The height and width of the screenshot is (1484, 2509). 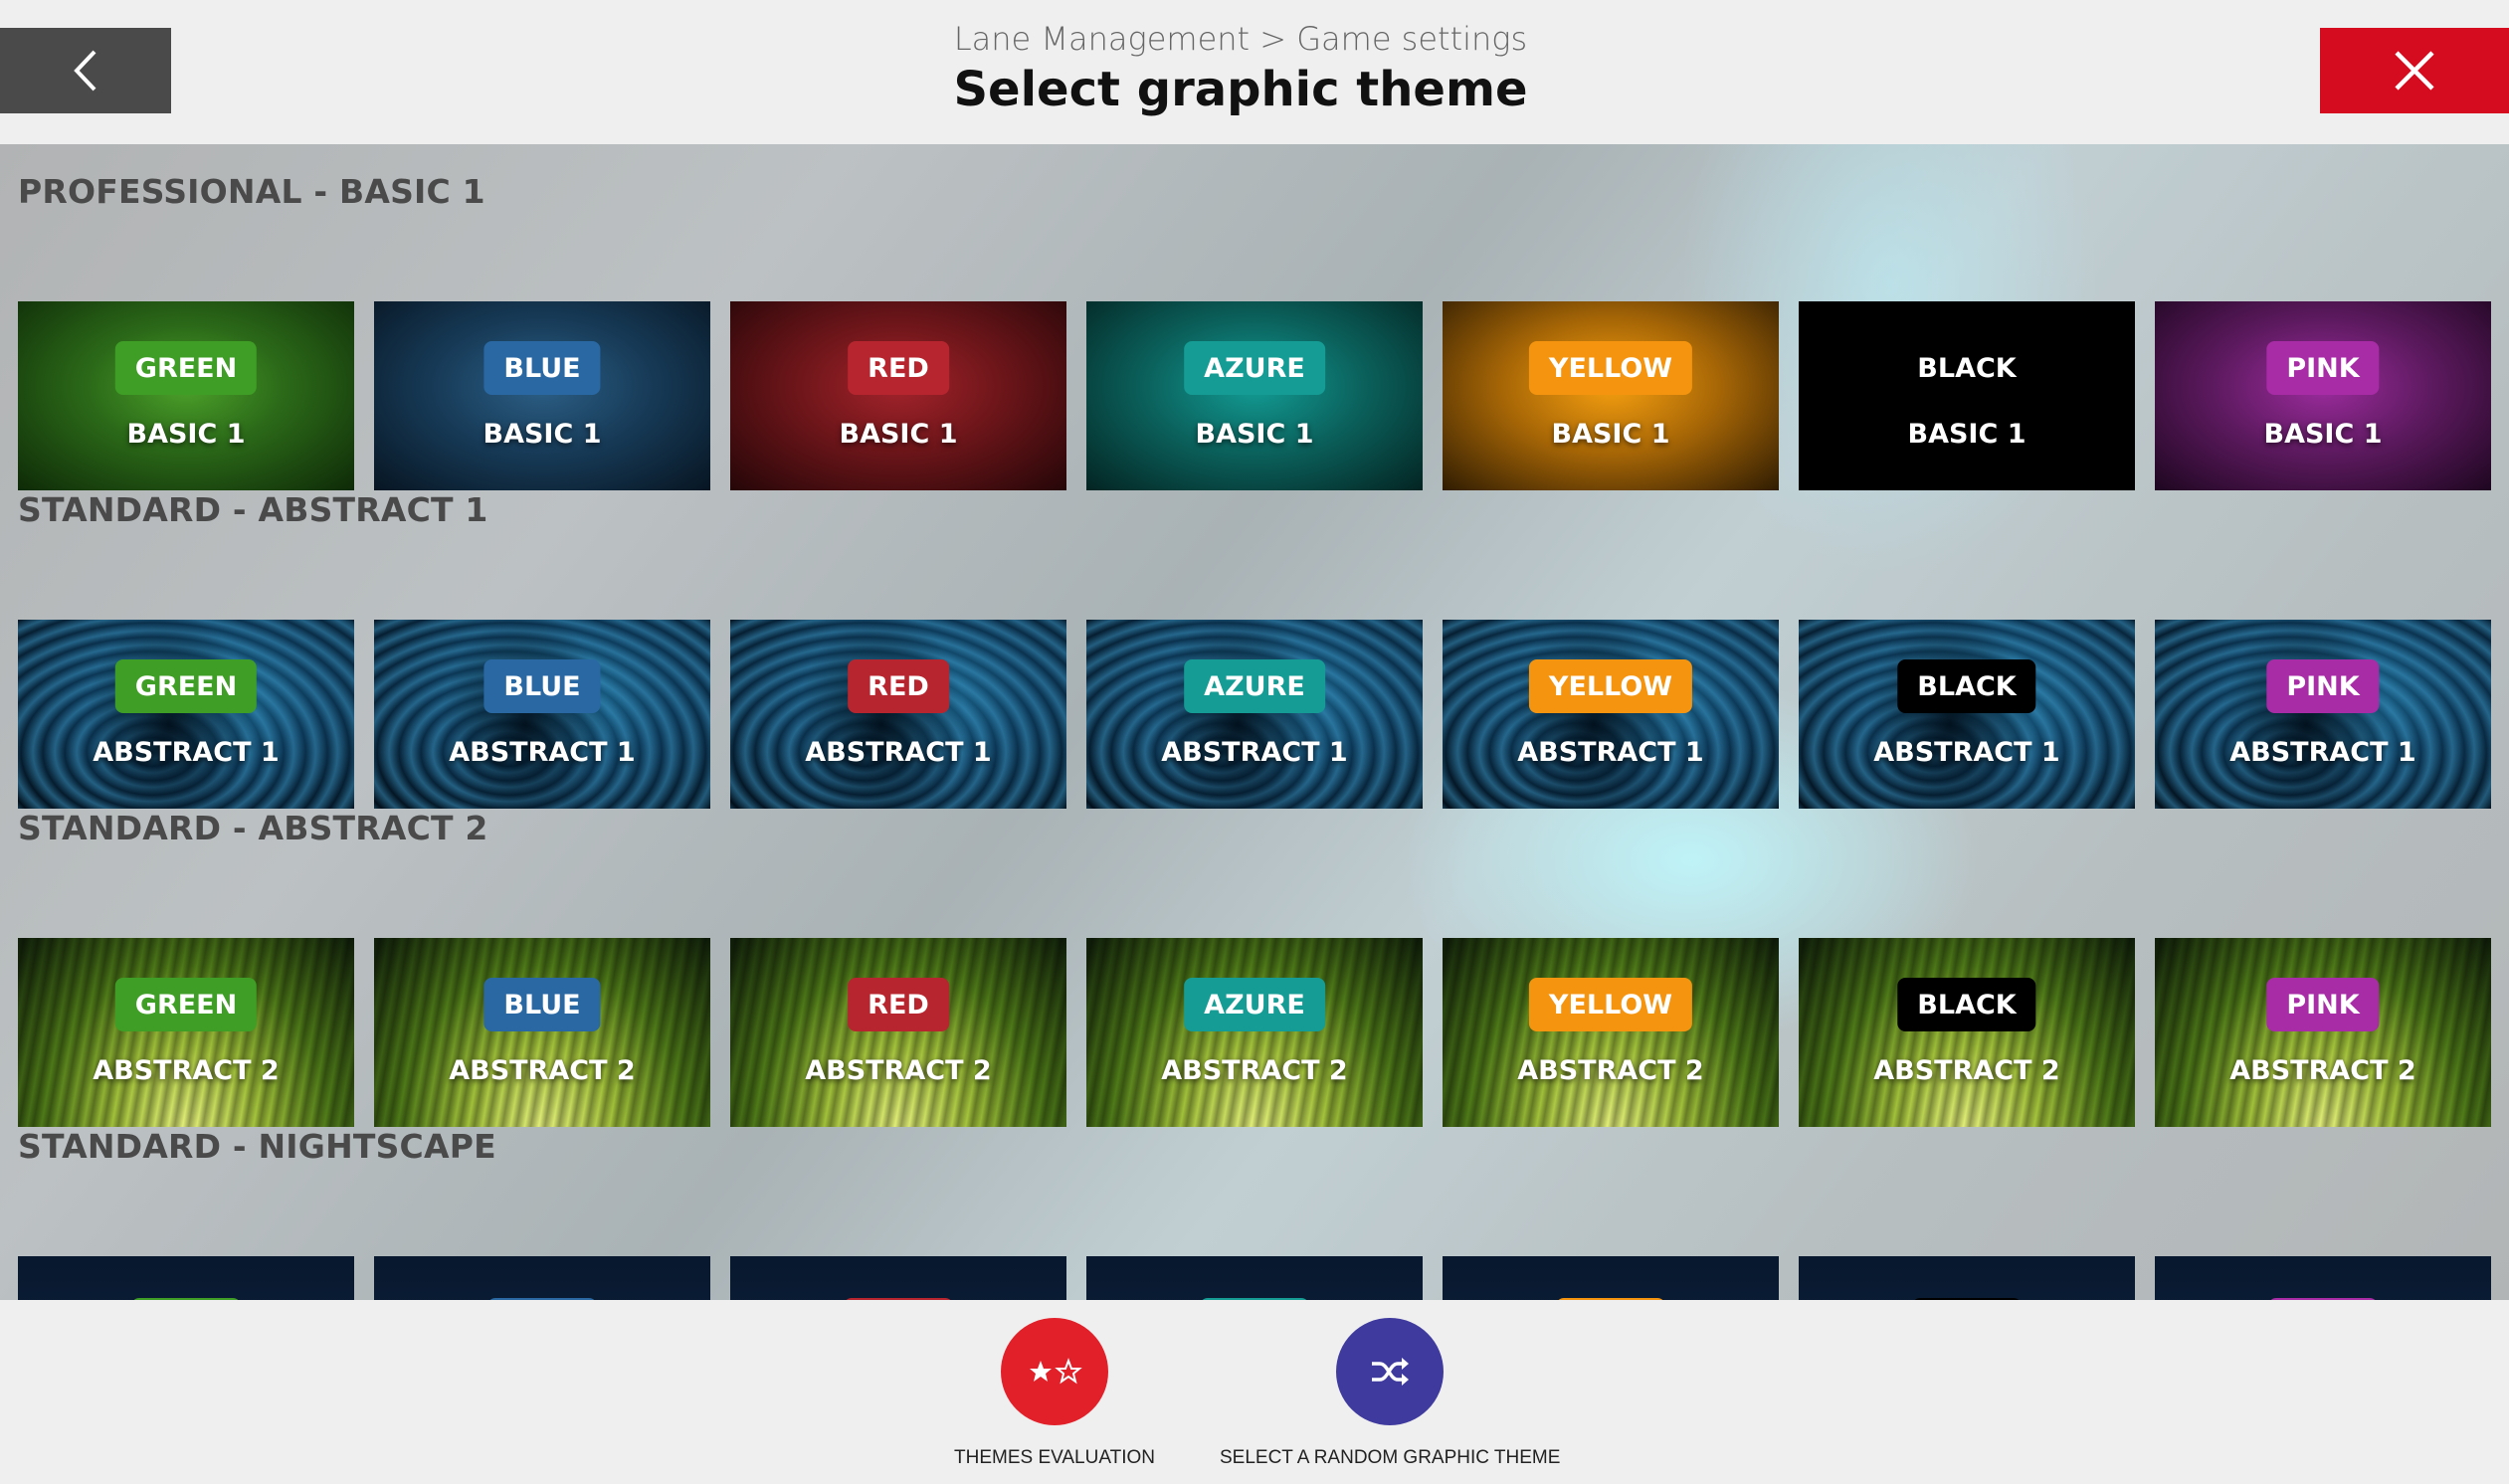 I want to click on random-theme-button, so click(x=1390, y=1371).